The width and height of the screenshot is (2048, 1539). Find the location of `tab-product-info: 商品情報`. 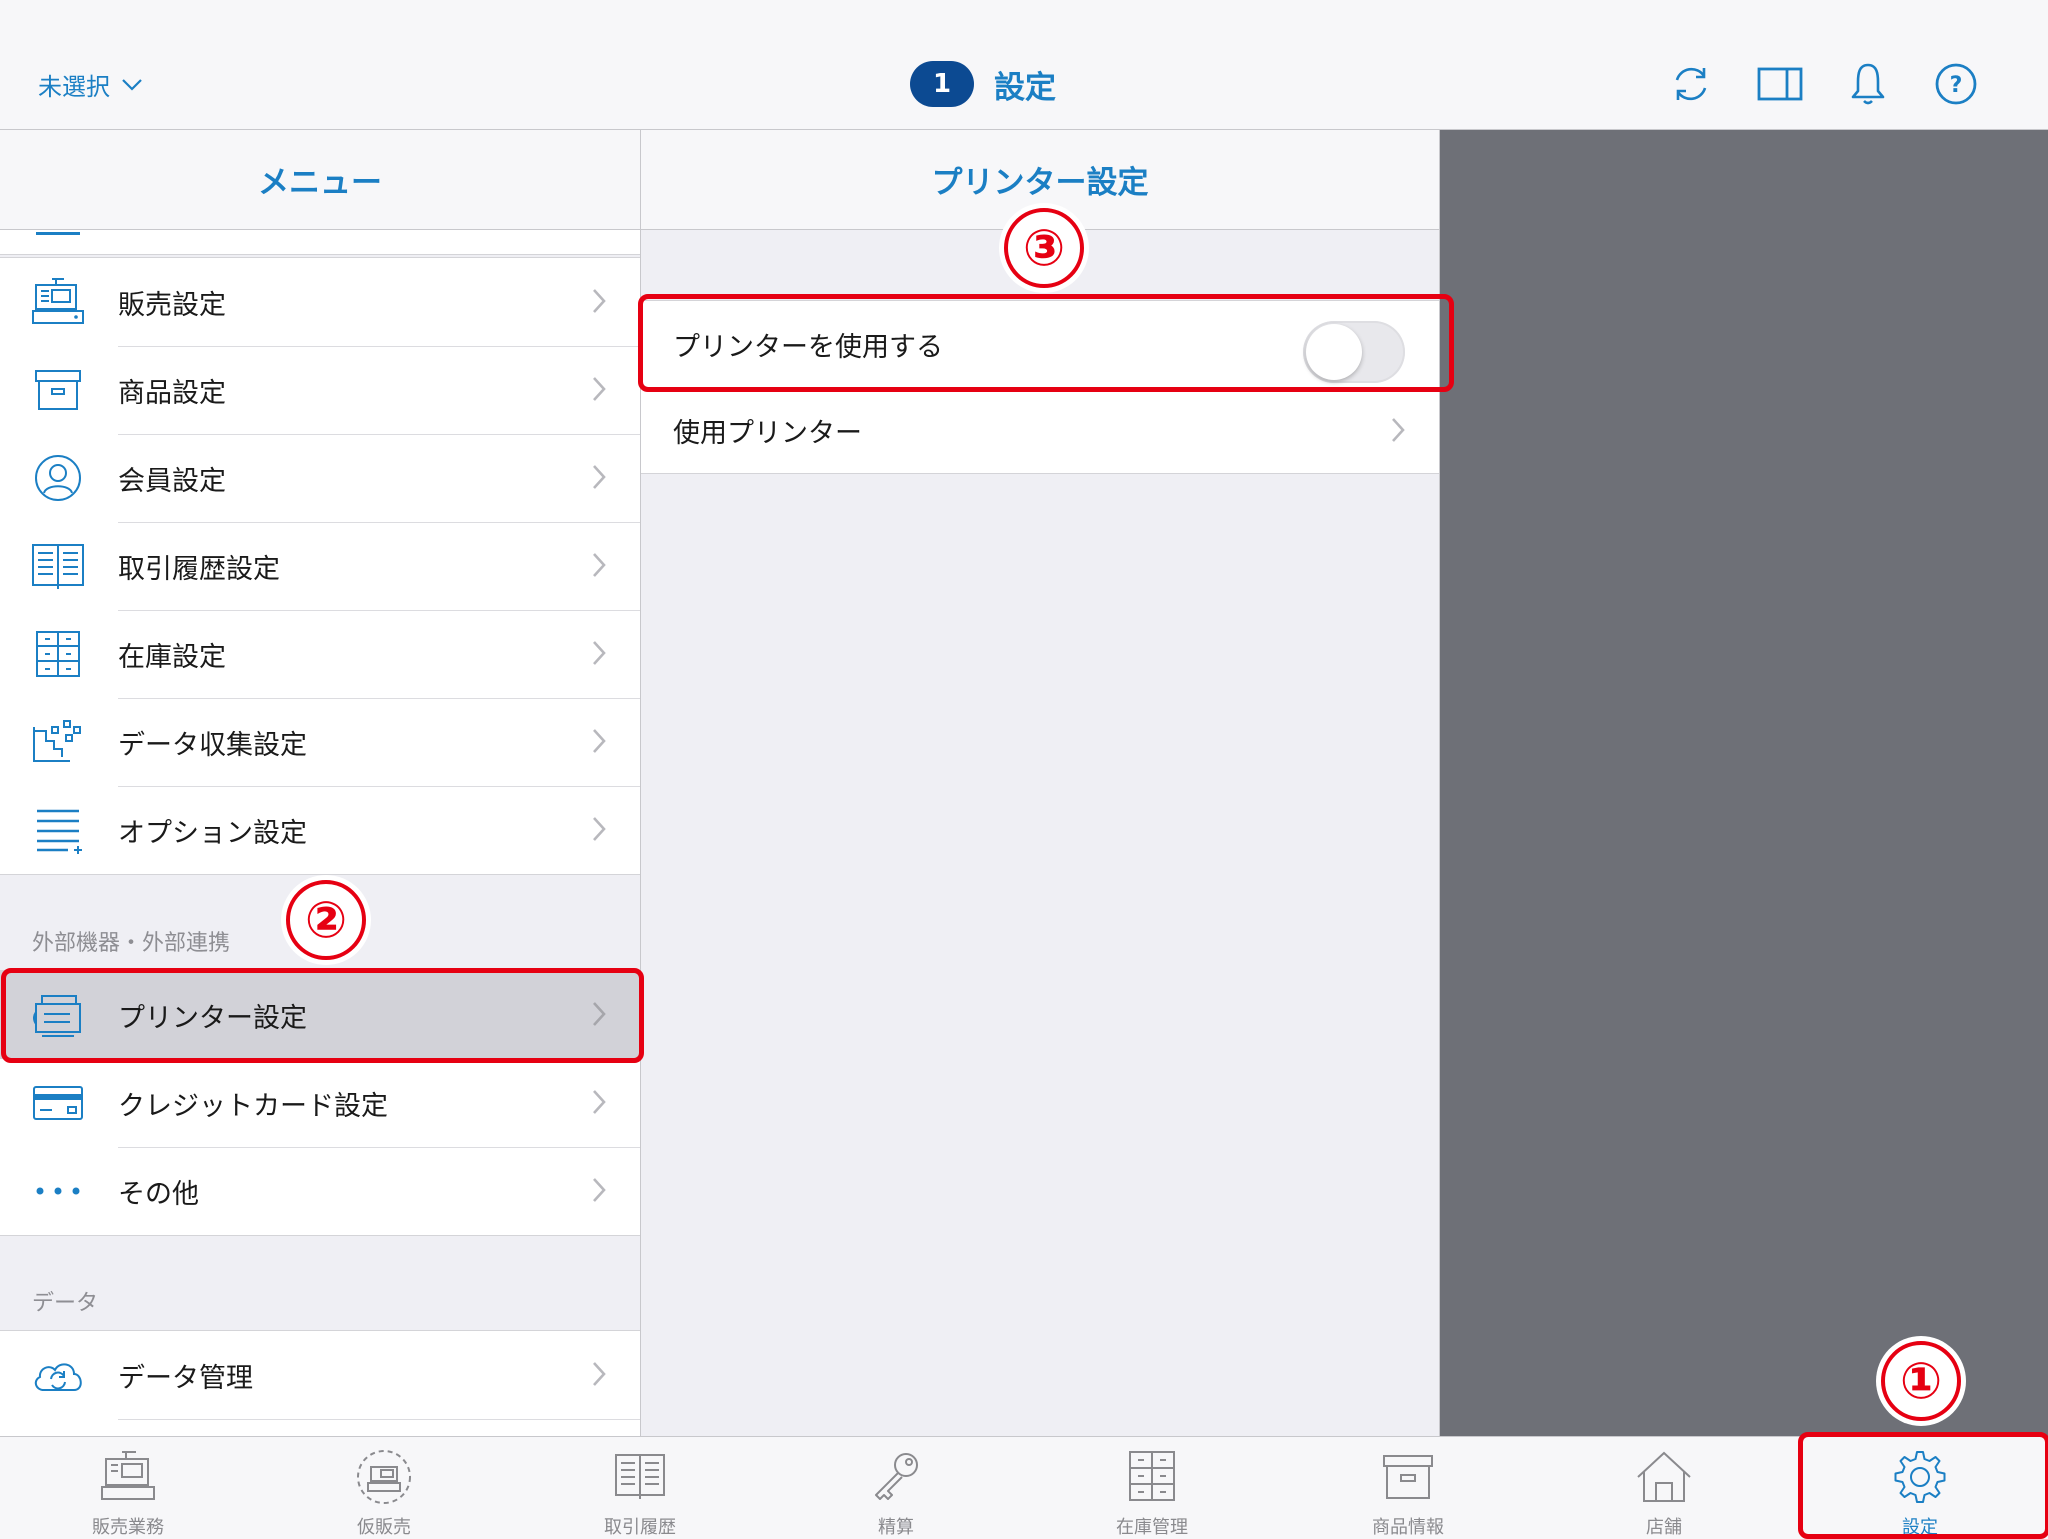

tab-product-info: 商品情報 is located at coordinates (1408, 1487).